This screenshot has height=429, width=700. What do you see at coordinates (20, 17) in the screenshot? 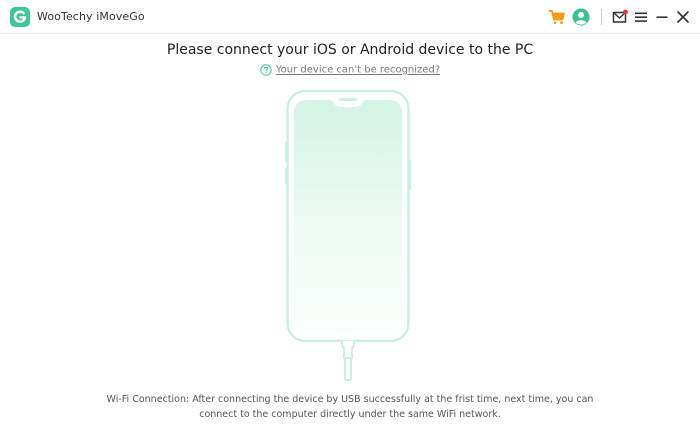
I see `app-logo-icon` at bounding box center [20, 17].